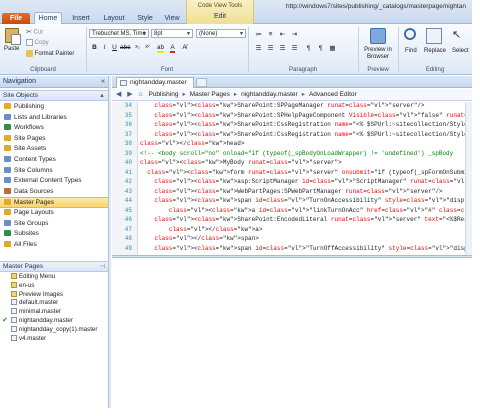 This screenshot has width=480, height=416. I want to click on vertical-scrollbar, so click(468, 178).